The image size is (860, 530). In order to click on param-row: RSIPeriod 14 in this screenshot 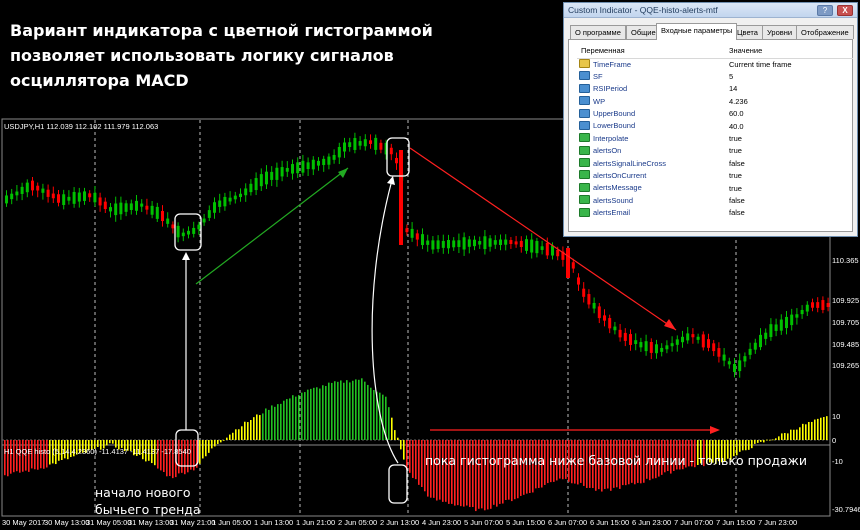, I will do `click(715, 89)`.